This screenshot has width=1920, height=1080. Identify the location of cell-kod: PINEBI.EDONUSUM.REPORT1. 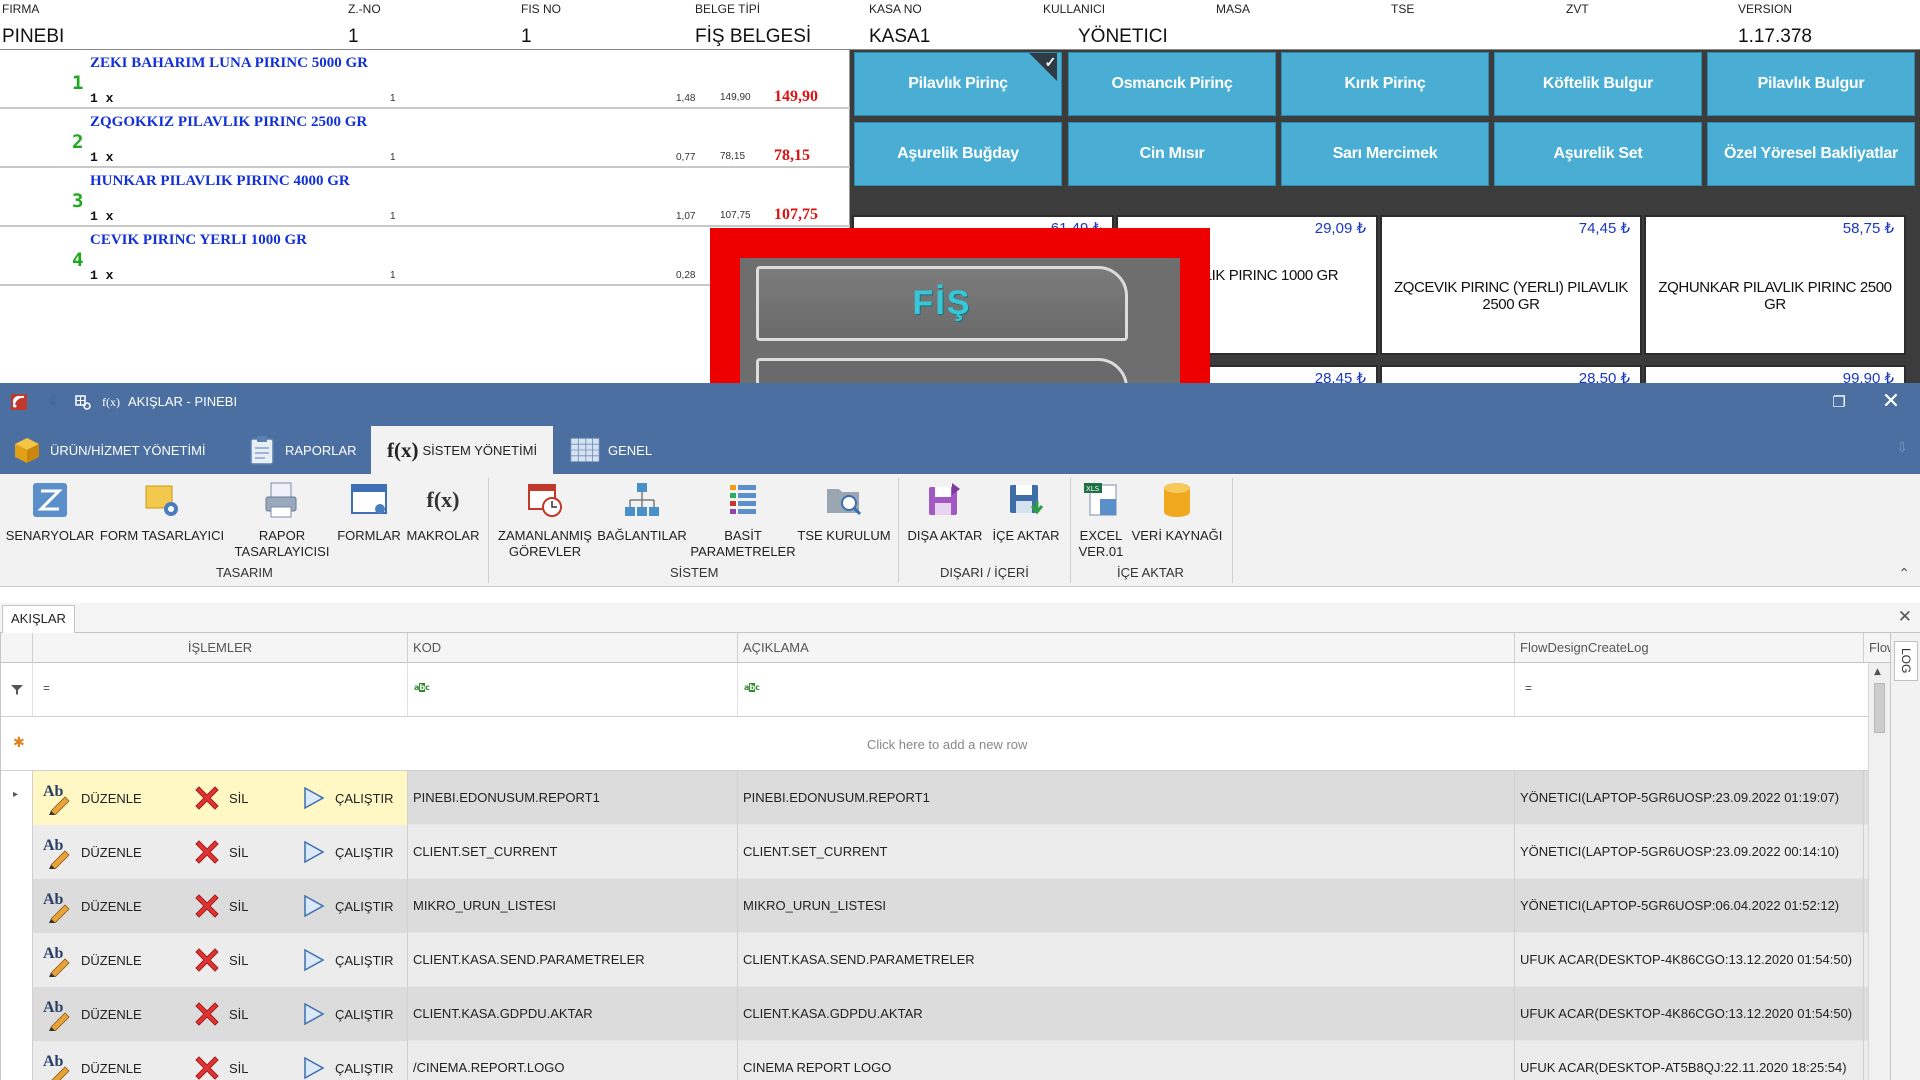
(573, 798).